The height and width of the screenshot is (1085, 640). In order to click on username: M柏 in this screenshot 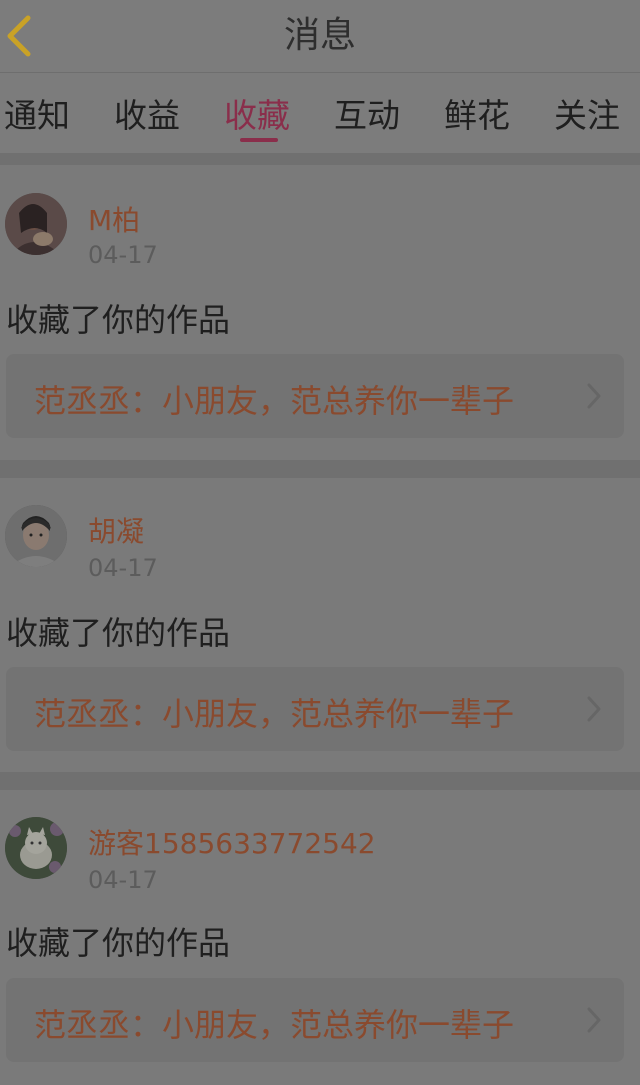, I will do `click(114, 219)`.